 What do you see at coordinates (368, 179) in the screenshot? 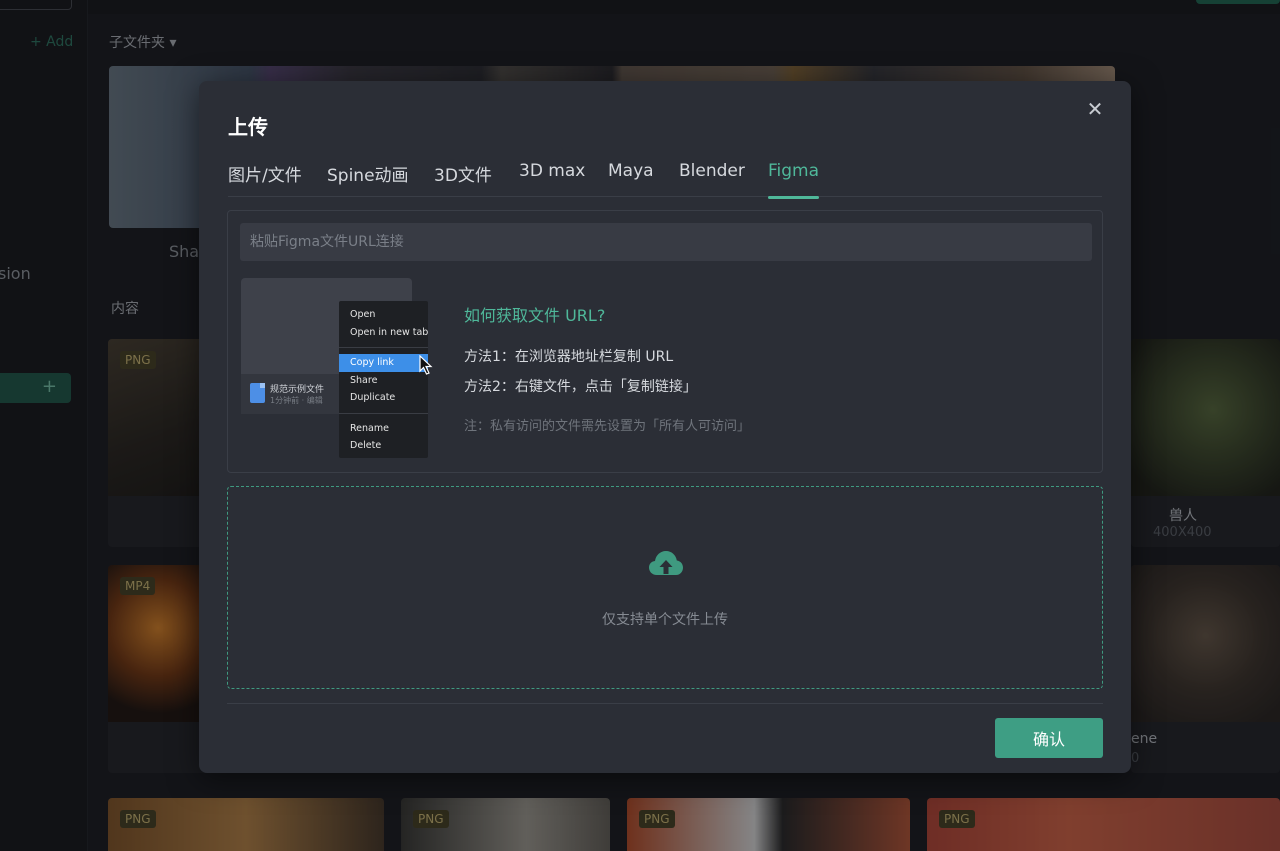
I see `tab-spine: Spine动画` at bounding box center [368, 179].